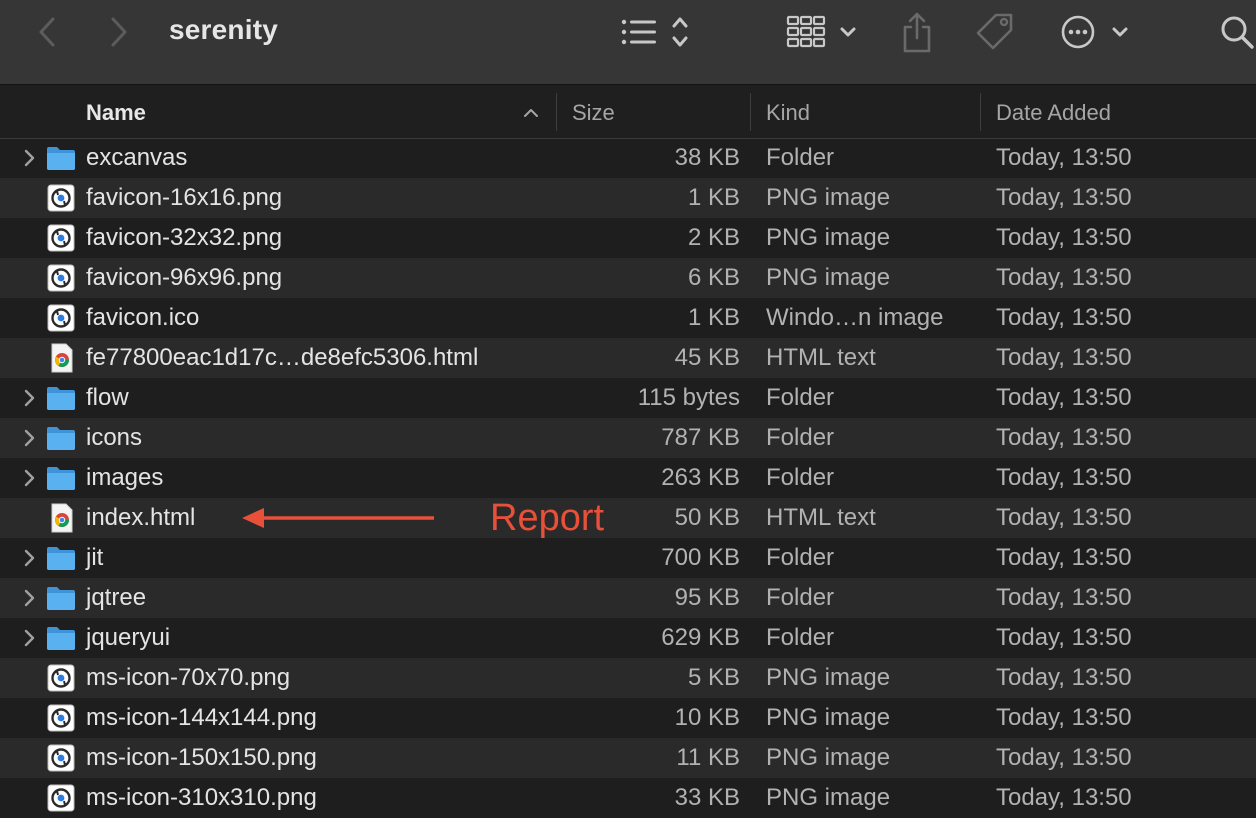 This screenshot has width=1256, height=818. I want to click on file-size: 6 KB, so click(713, 277).